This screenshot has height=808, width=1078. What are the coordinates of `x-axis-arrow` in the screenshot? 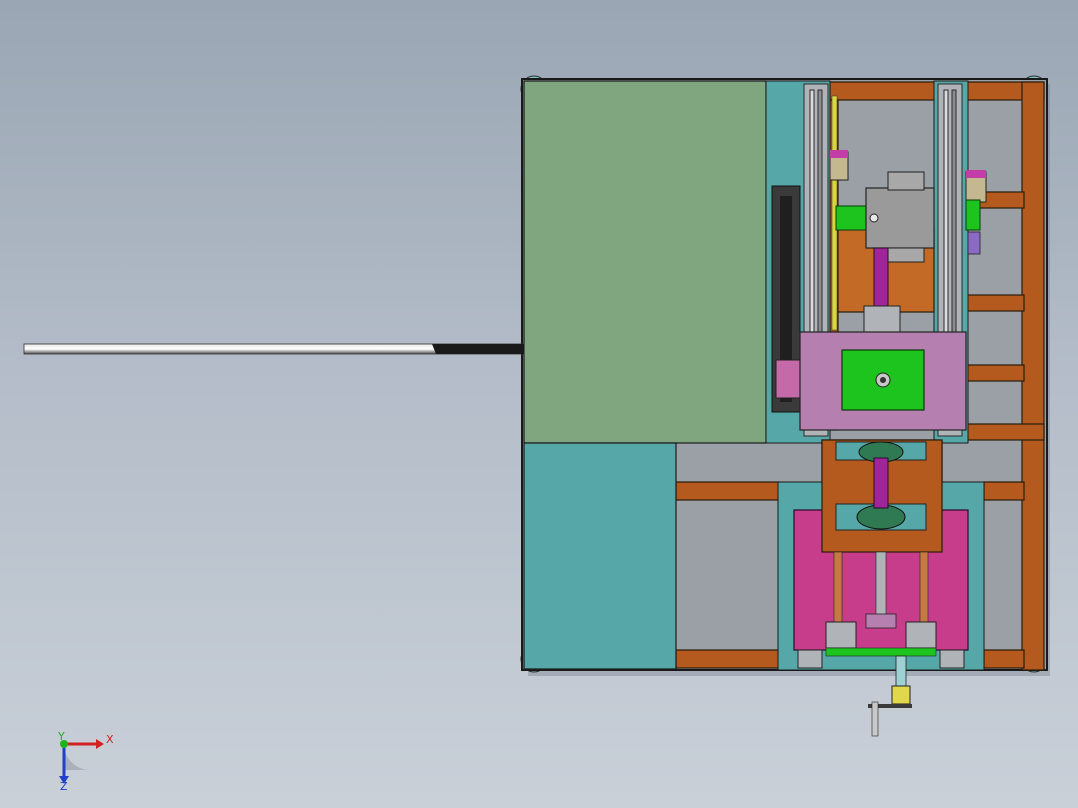 It's located at (100, 744).